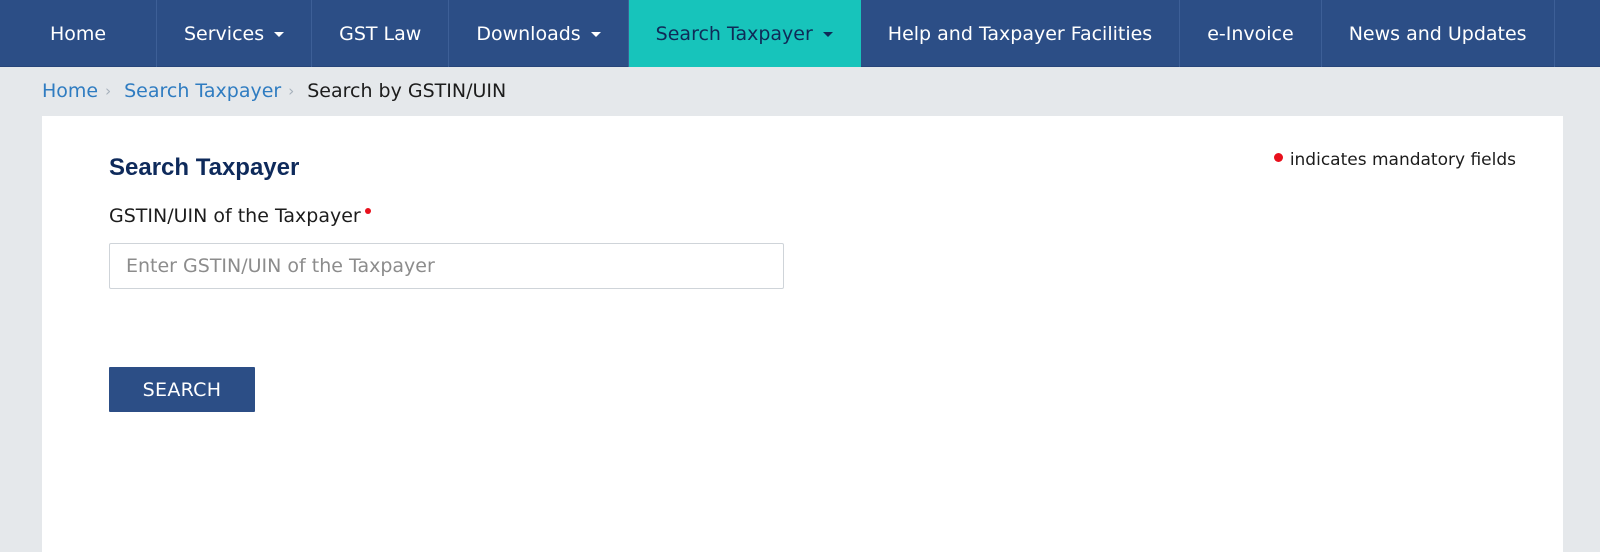  I want to click on nav-item-label: News and Updates, so click(1437, 33).